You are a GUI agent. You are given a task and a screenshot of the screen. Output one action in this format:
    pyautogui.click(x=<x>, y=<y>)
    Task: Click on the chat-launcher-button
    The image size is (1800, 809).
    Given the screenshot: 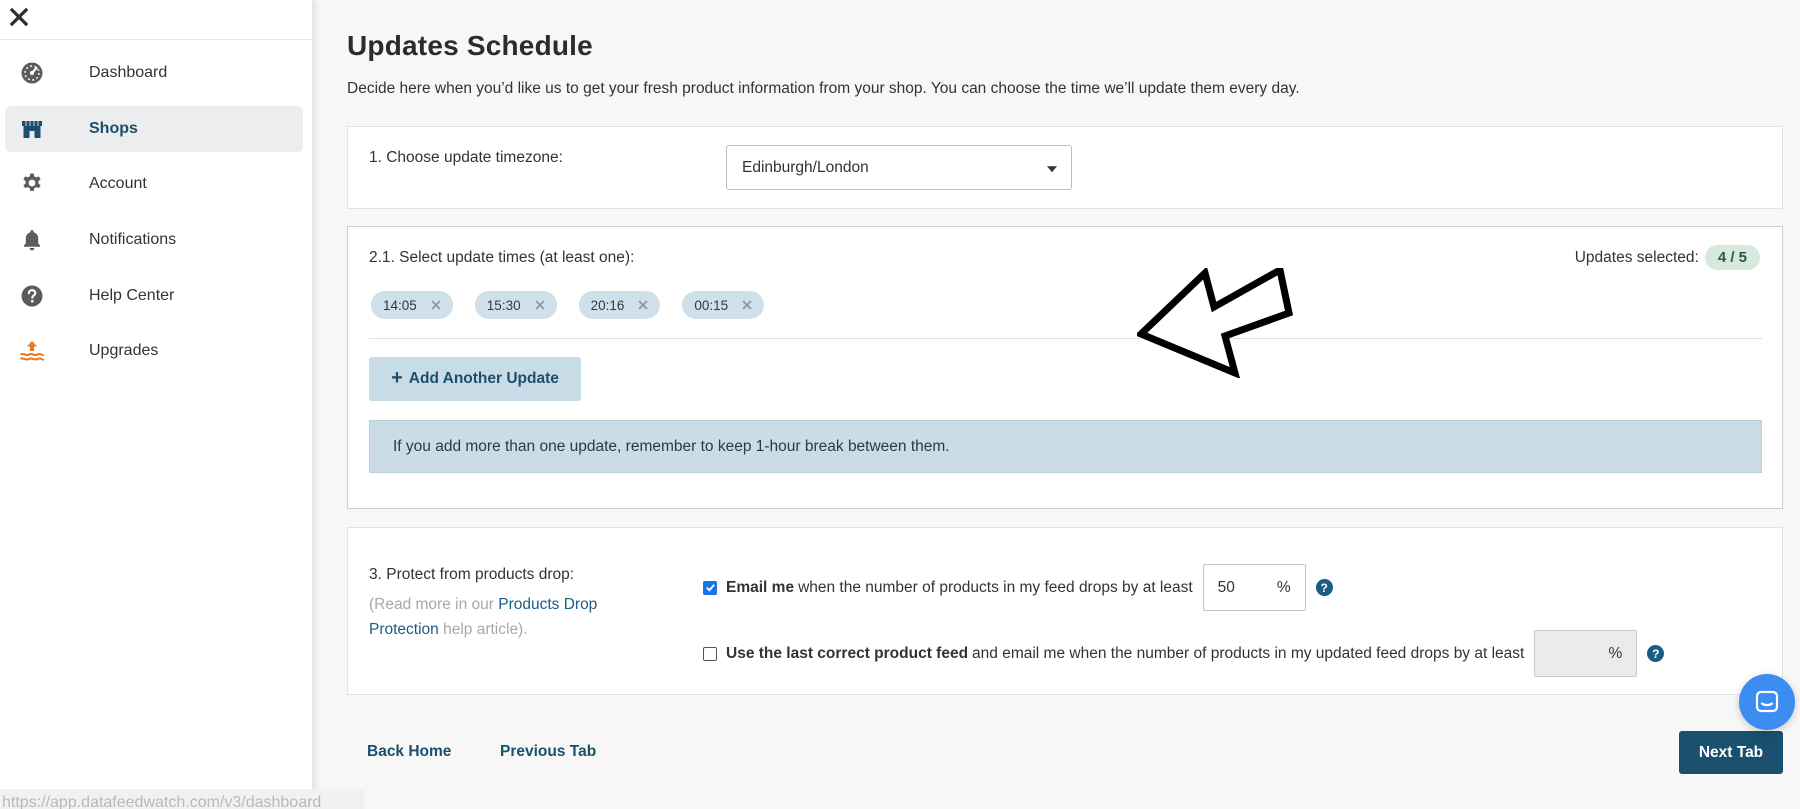 What is the action you would take?
    pyautogui.click(x=1767, y=702)
    